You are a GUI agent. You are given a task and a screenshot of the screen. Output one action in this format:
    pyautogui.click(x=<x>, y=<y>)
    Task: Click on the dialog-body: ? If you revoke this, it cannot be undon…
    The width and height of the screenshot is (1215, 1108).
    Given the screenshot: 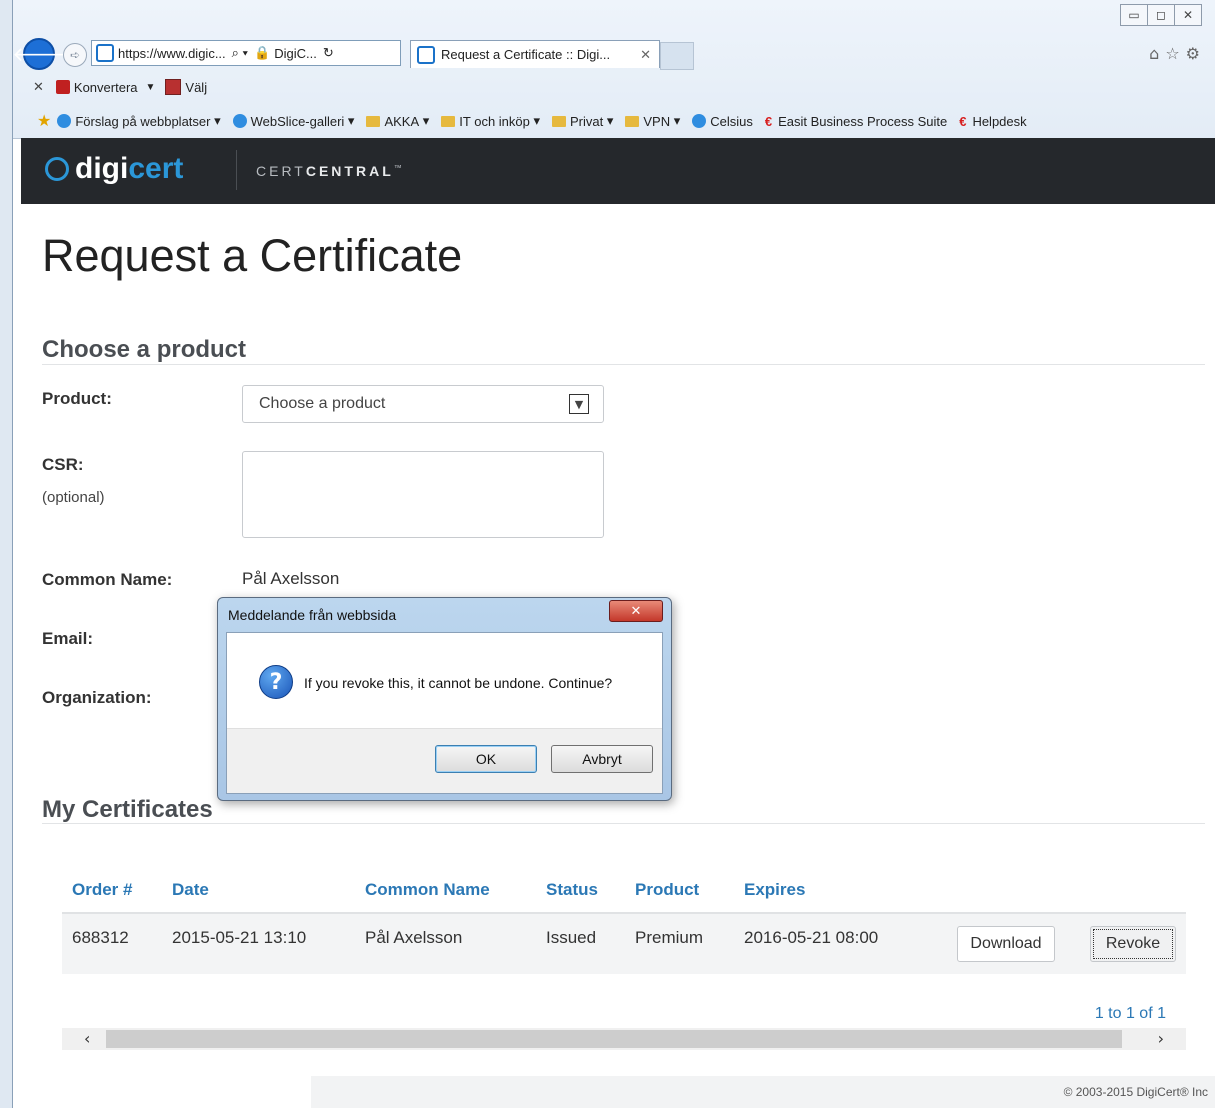 What is the action you would take?
    pyautogui.click(x=444, y=713)
    